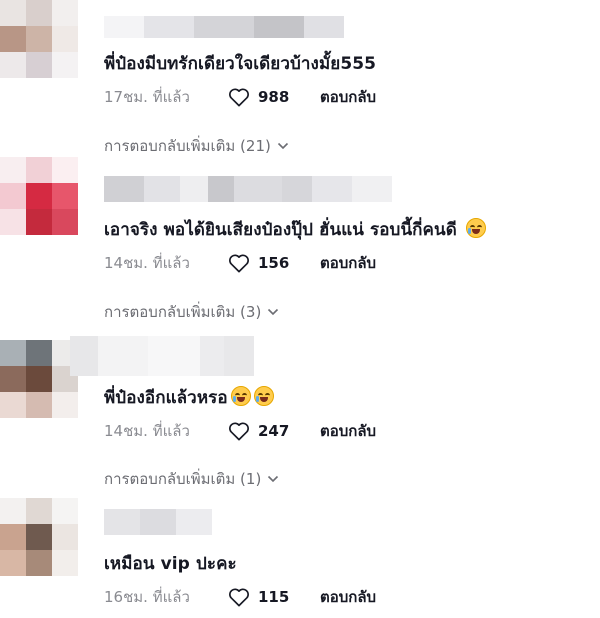  I want to click on view-more-replies-button: การตอบกลับเพิ่มเติม (1), so click(191, 479).